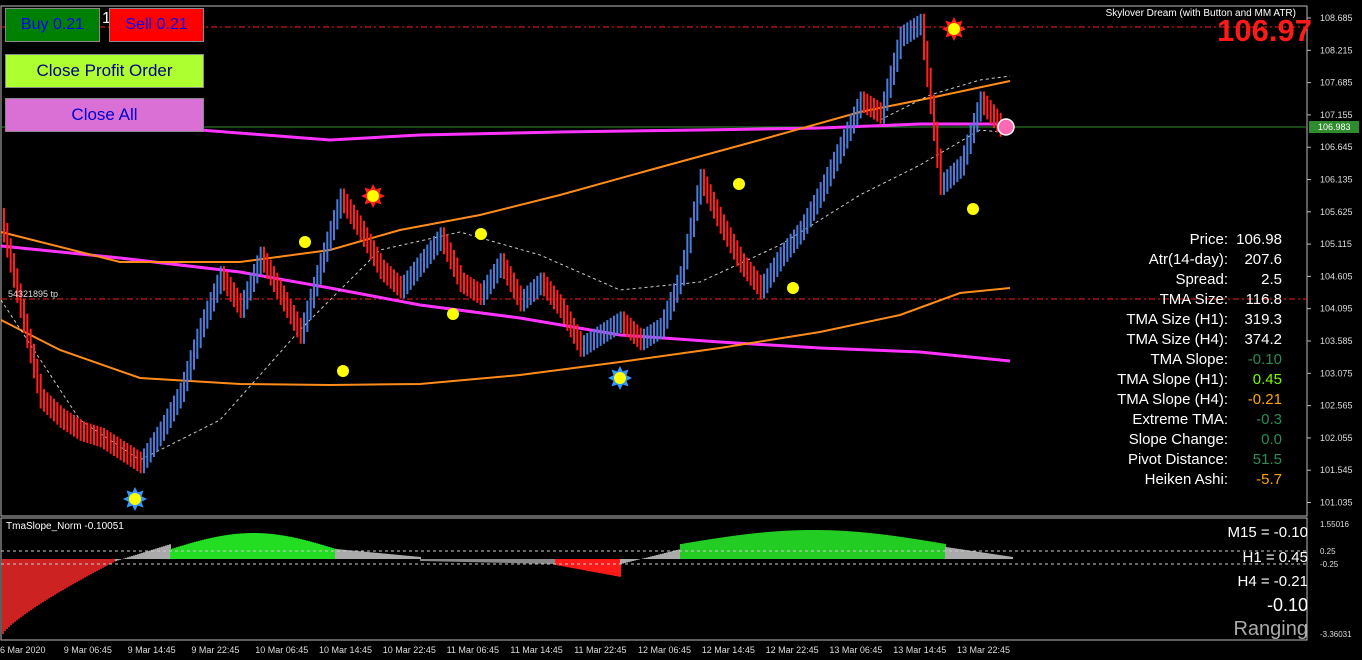 The width and height of the screenshot is (1362, 660). Describe the element at coordinates (1269, 479) in the screenshot. I see `stat-value: -5.7` at that location.